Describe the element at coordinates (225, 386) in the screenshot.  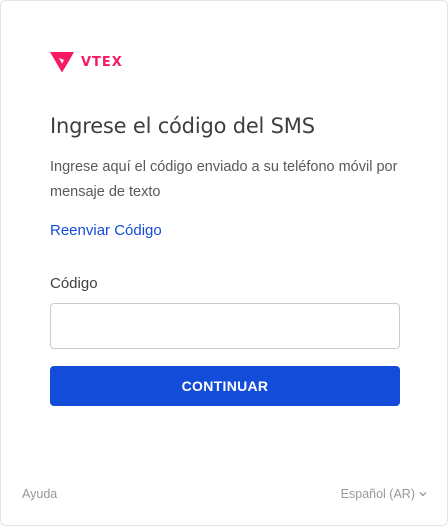
I see `continue-button: CONTINUAR` at that location.